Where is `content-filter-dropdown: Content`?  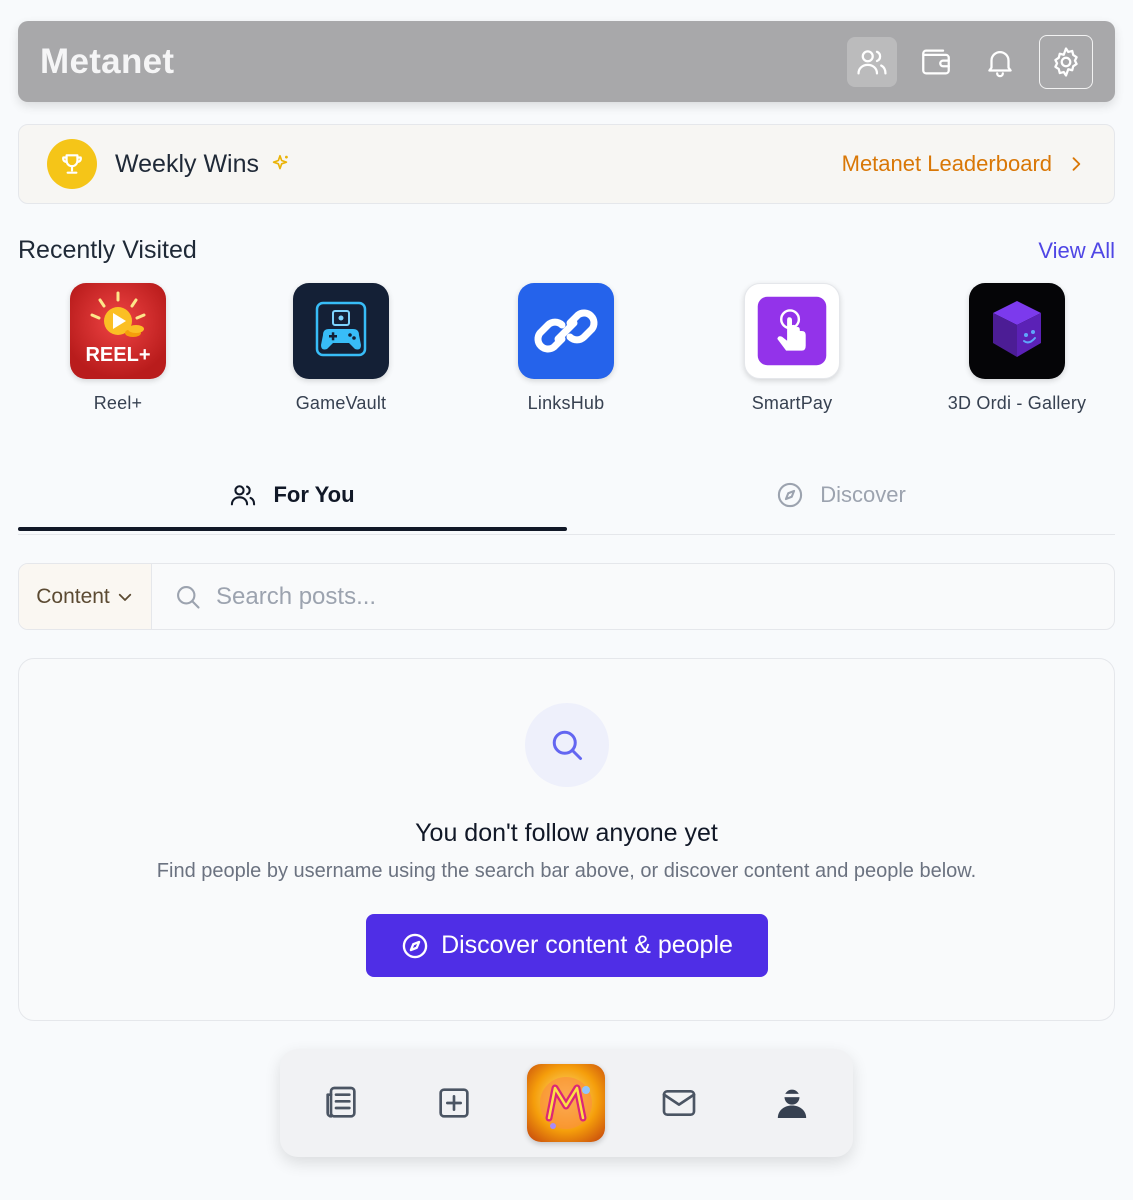 content-filter-dropdown: Content is located at coordinates (85, 596).